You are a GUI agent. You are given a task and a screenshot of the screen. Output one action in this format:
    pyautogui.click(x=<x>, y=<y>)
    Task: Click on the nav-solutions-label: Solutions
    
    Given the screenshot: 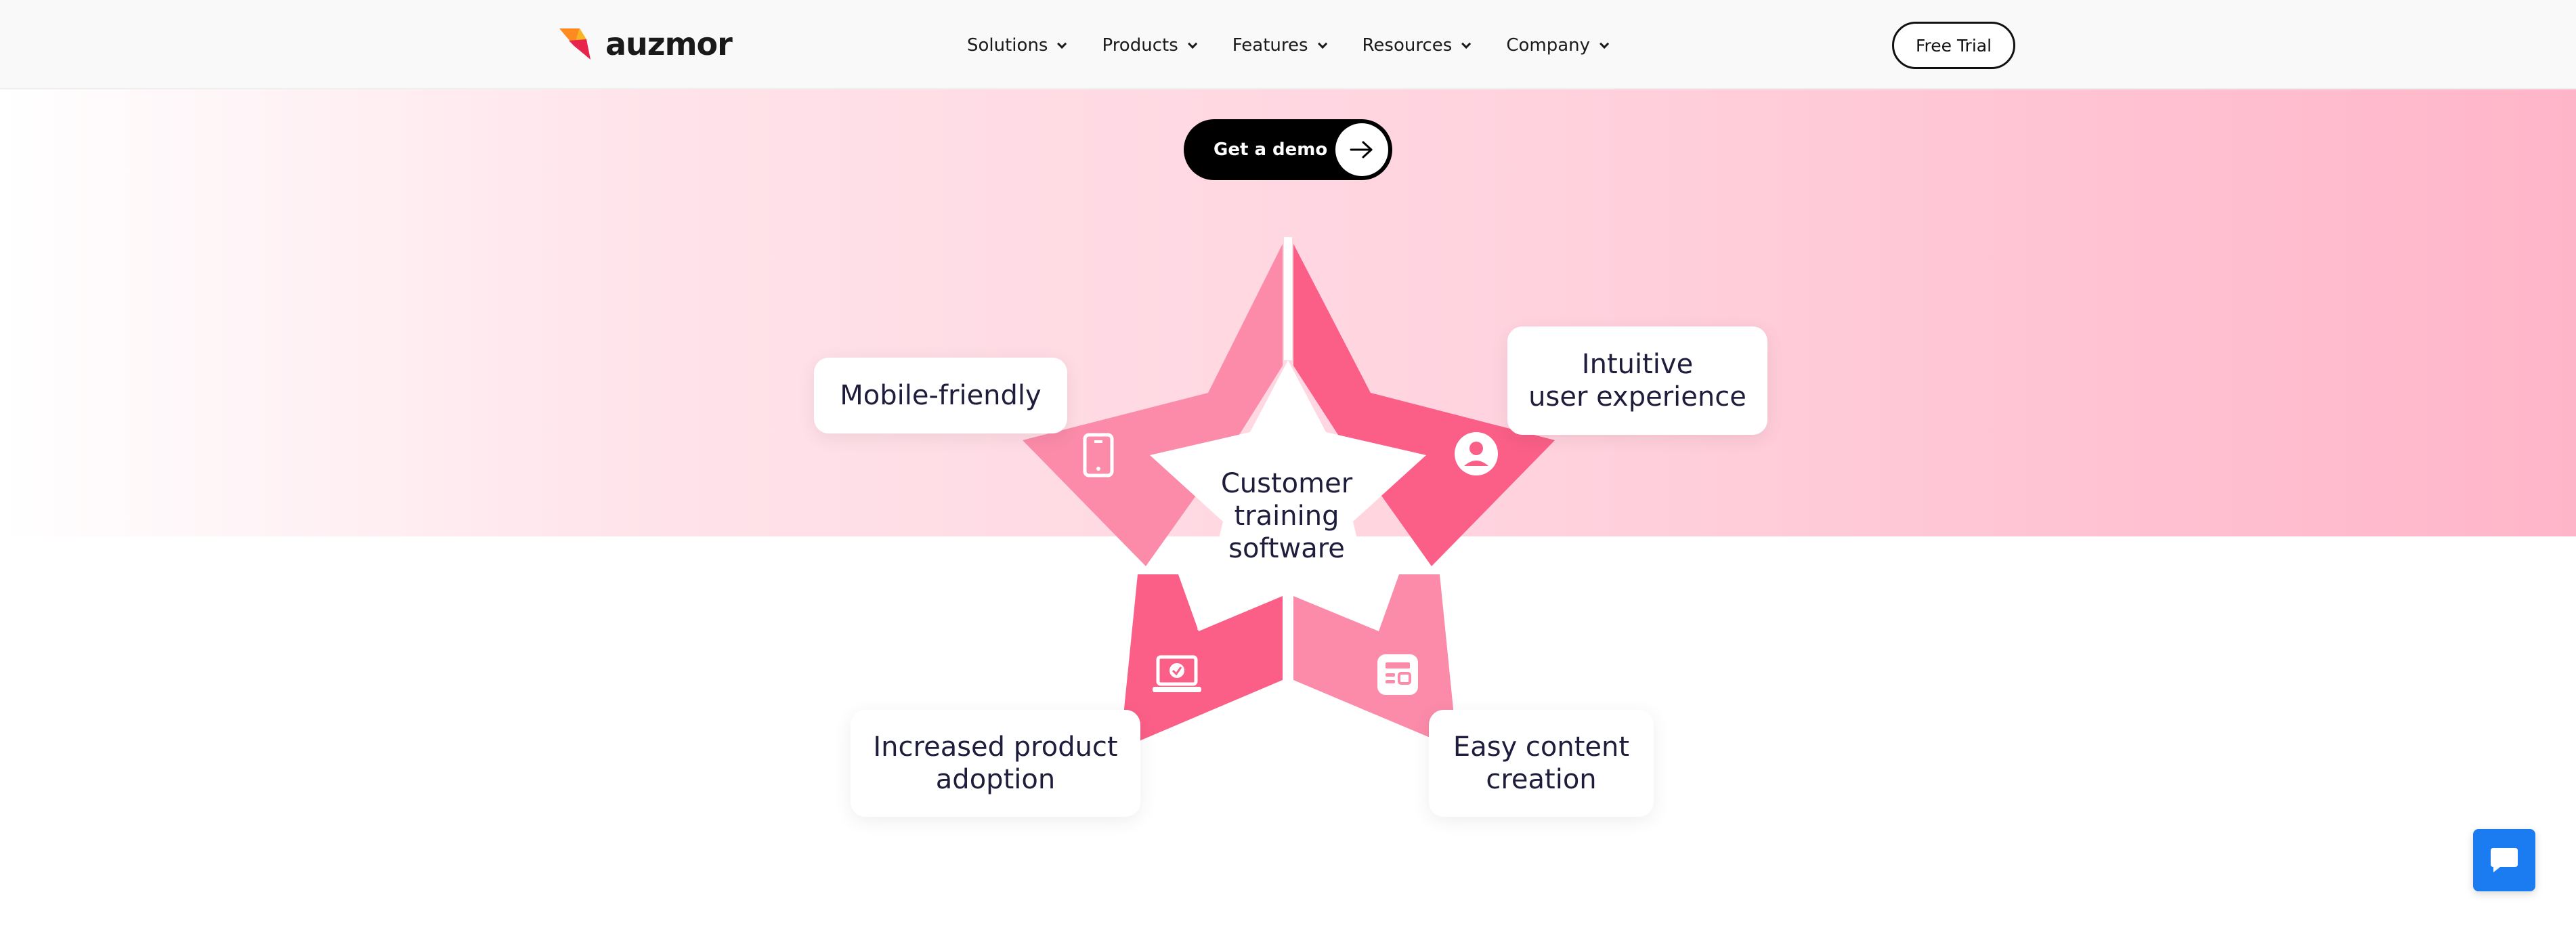 What is the action you would take?
    pyautogui.click(x=1007, y=46)
    